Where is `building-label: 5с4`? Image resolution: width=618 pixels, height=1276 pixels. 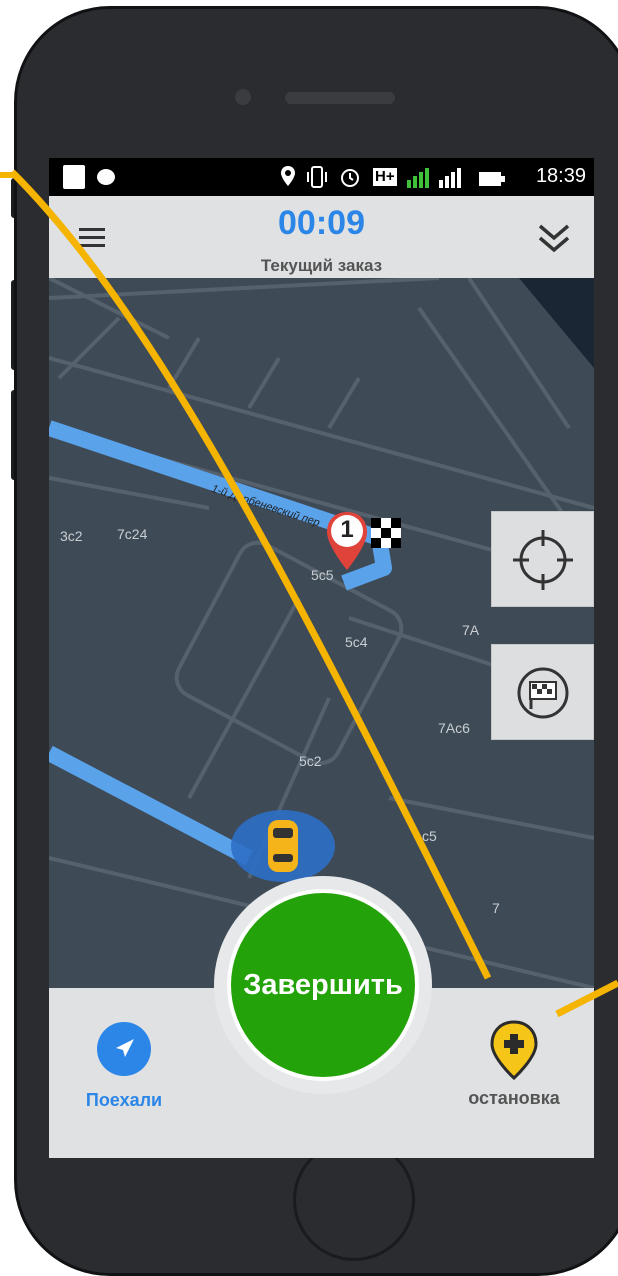 building-label: 5с4 is located at coordinates (356, 642).